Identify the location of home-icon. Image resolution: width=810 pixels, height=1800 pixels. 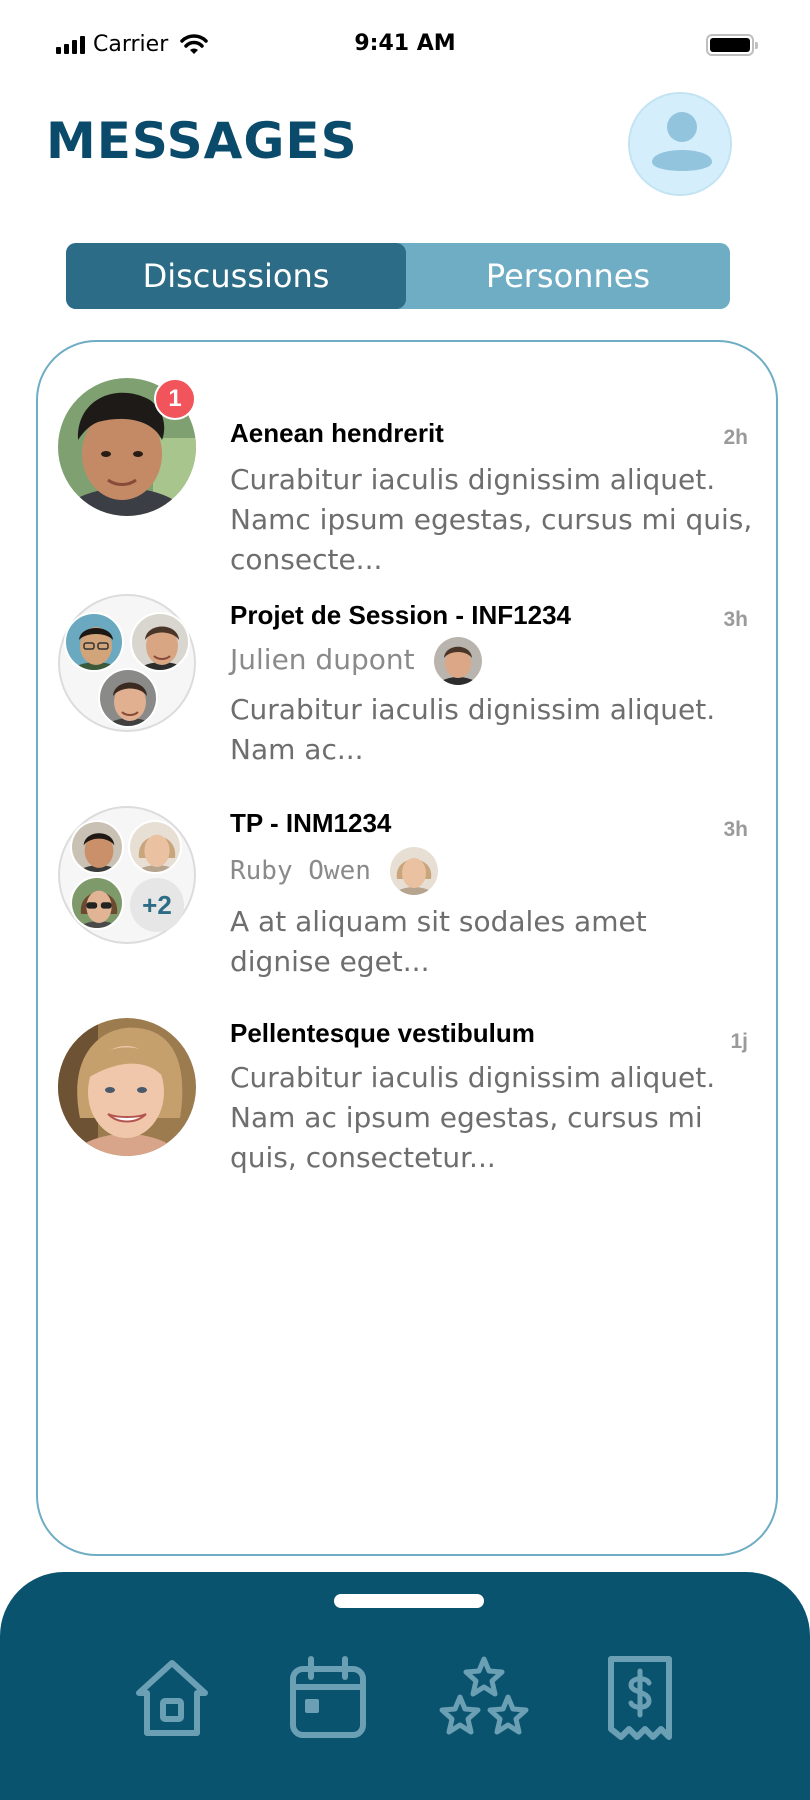
(172, 1698).